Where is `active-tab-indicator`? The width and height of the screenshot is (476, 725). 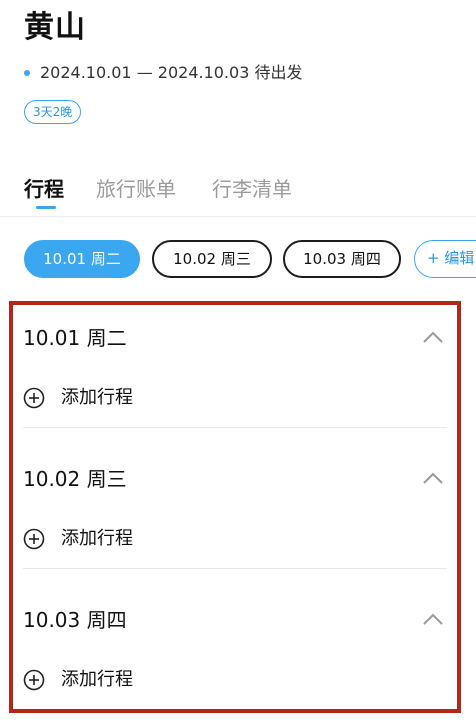 active-tab-indicator is located at coordinates (46, 207).